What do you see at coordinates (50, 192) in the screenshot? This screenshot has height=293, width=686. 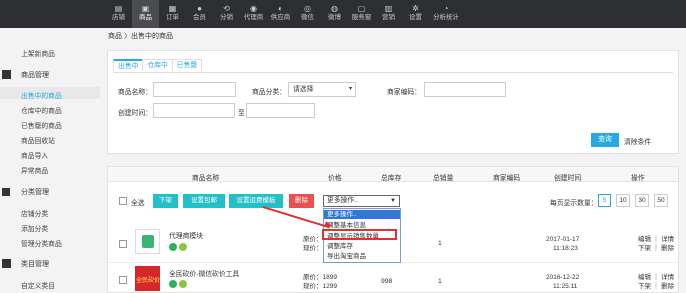 I see `sidebar-group-category: 分类管理` at bounding box center [50, 192].